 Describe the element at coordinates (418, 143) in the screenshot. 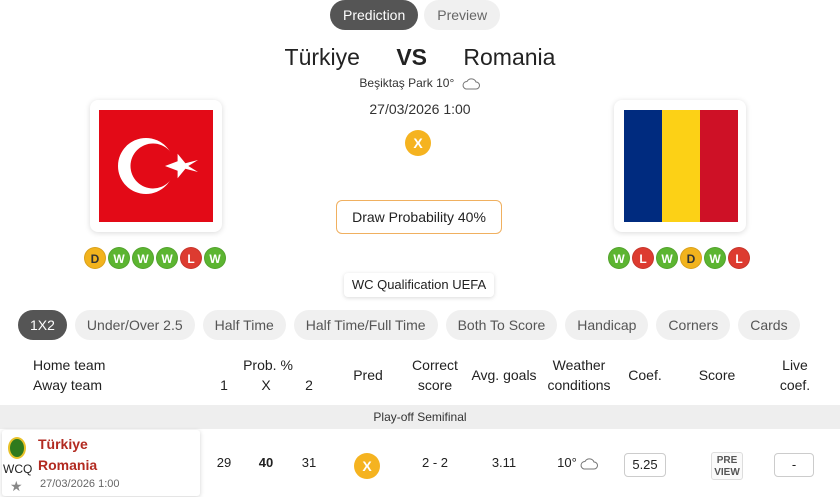

I see `prediction-badge: X` at that location.